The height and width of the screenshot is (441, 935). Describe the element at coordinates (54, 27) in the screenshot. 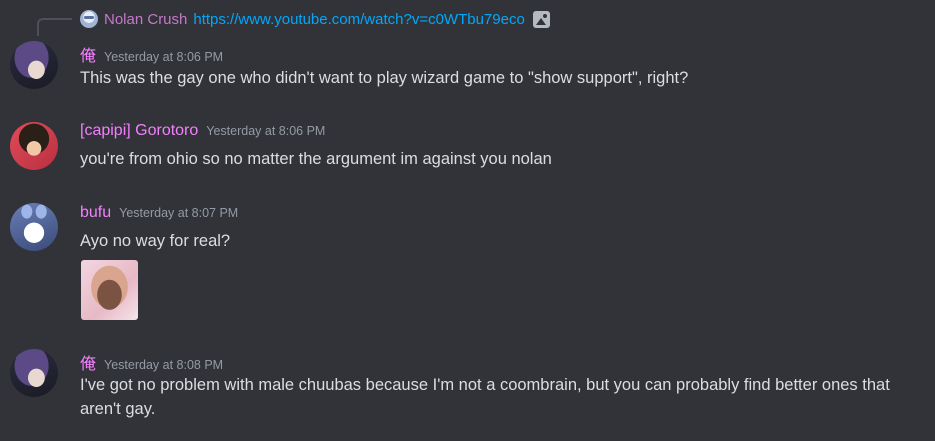

I see `reply-spine` at that location.